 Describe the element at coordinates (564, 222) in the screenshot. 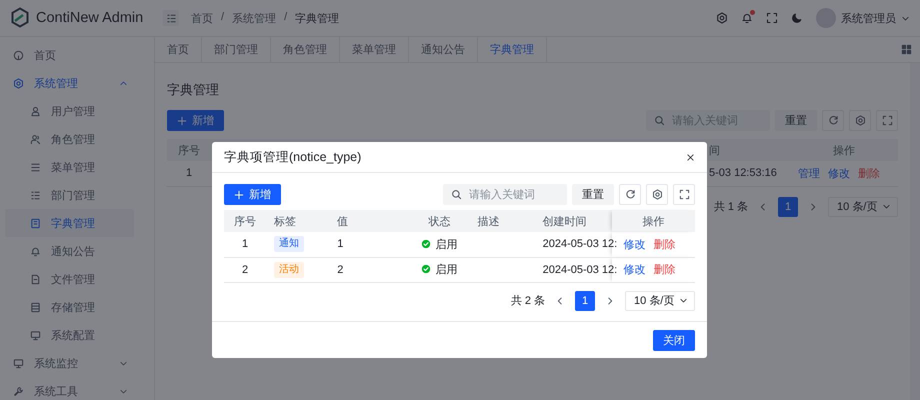

I see `column-header: 创建时间` at that location.